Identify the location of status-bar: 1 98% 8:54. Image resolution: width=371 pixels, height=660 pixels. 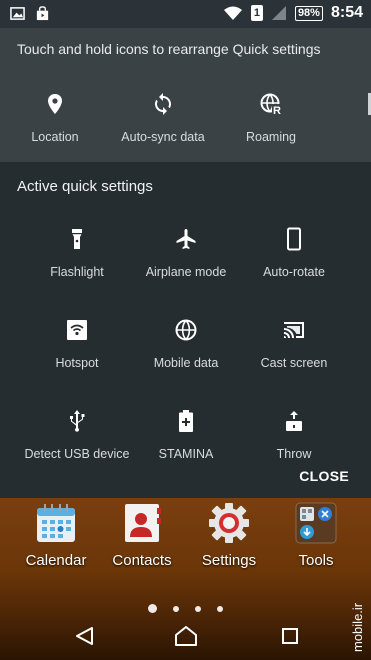
(185, 14).